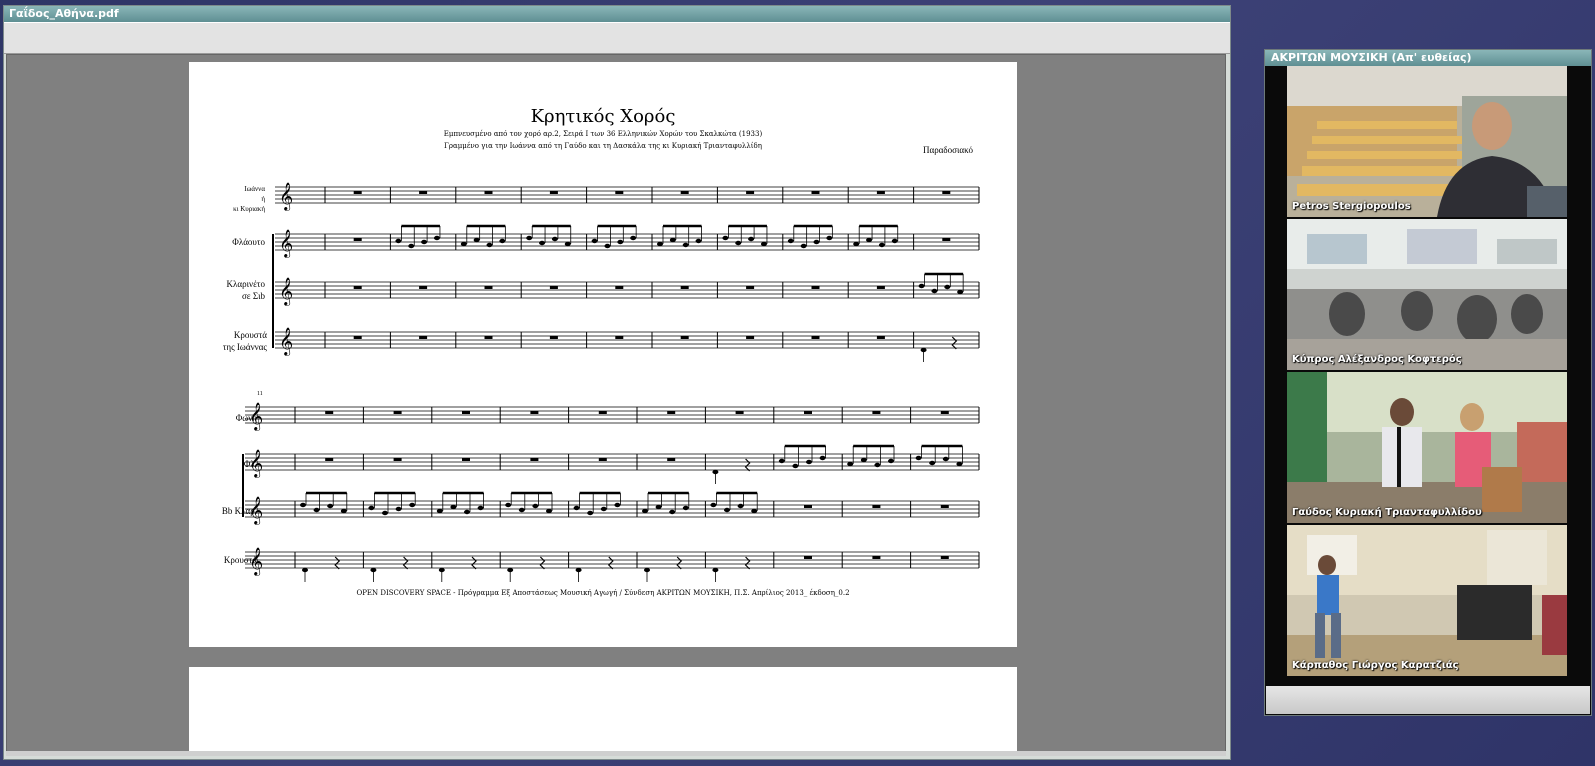 The height and width of the screenshot is (766, 1595). I want to click on video-tile-1: Petros Stergiopoulos, so click(1427, 141).